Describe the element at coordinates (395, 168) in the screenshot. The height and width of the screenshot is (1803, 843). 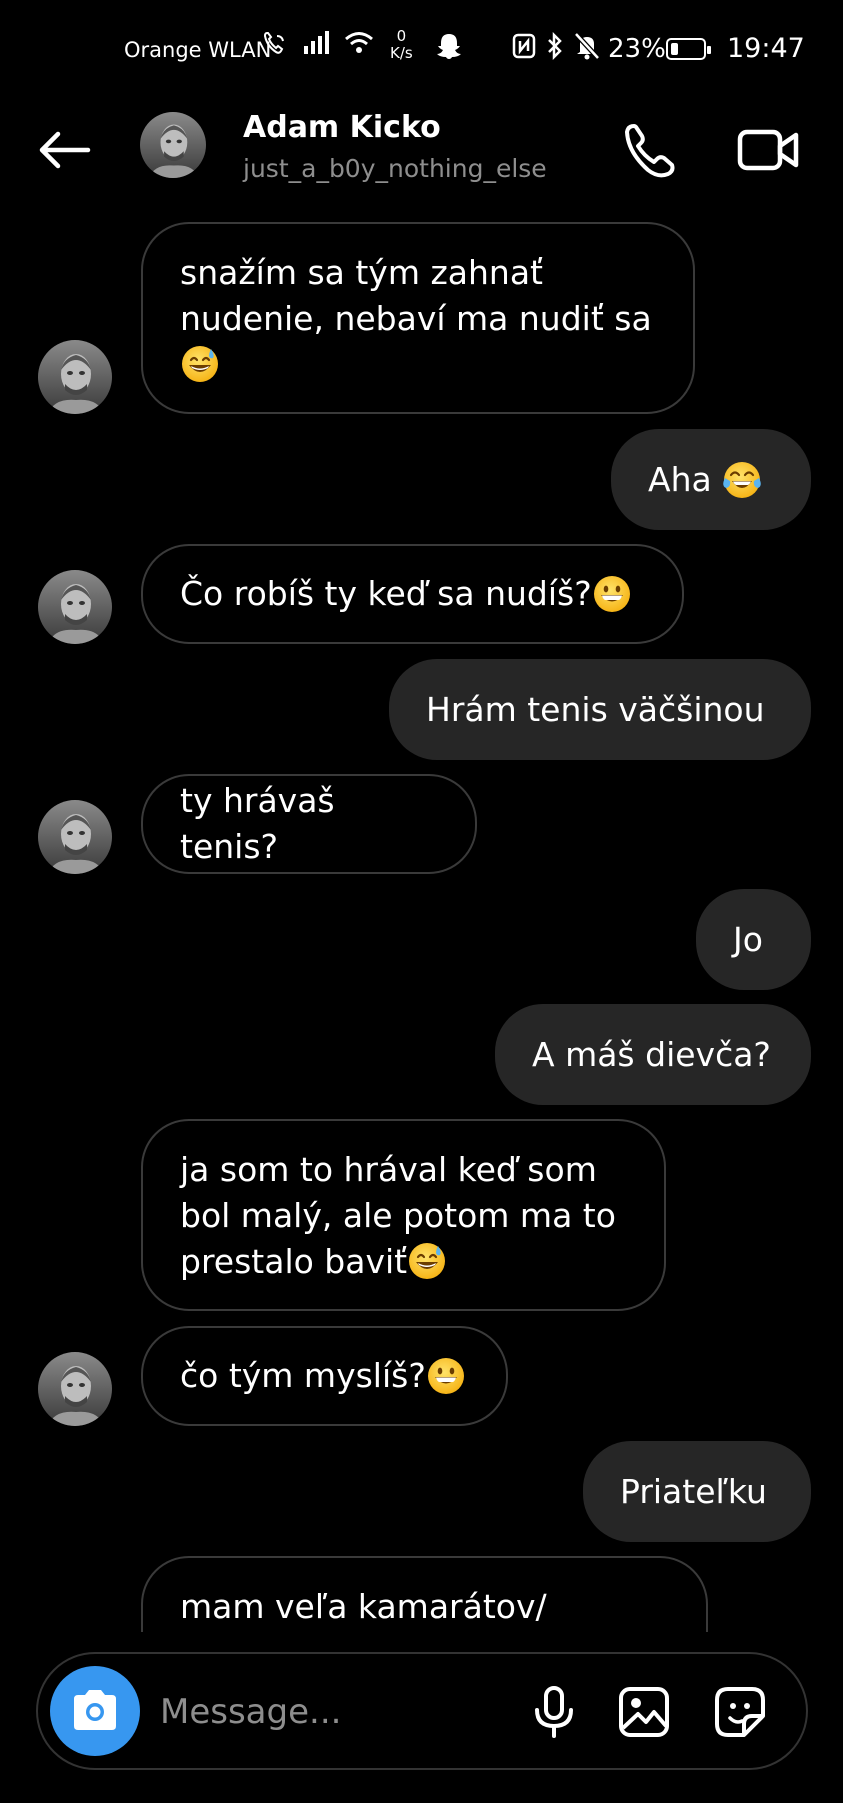
I see `contact-username: just_a_b0y_nothing_else` at that location.